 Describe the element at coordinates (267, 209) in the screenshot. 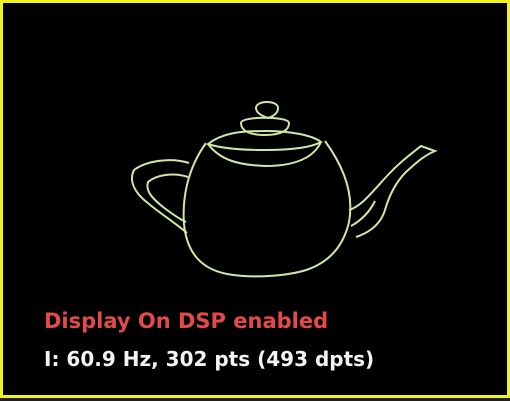

I see `teapot-body` at that location.